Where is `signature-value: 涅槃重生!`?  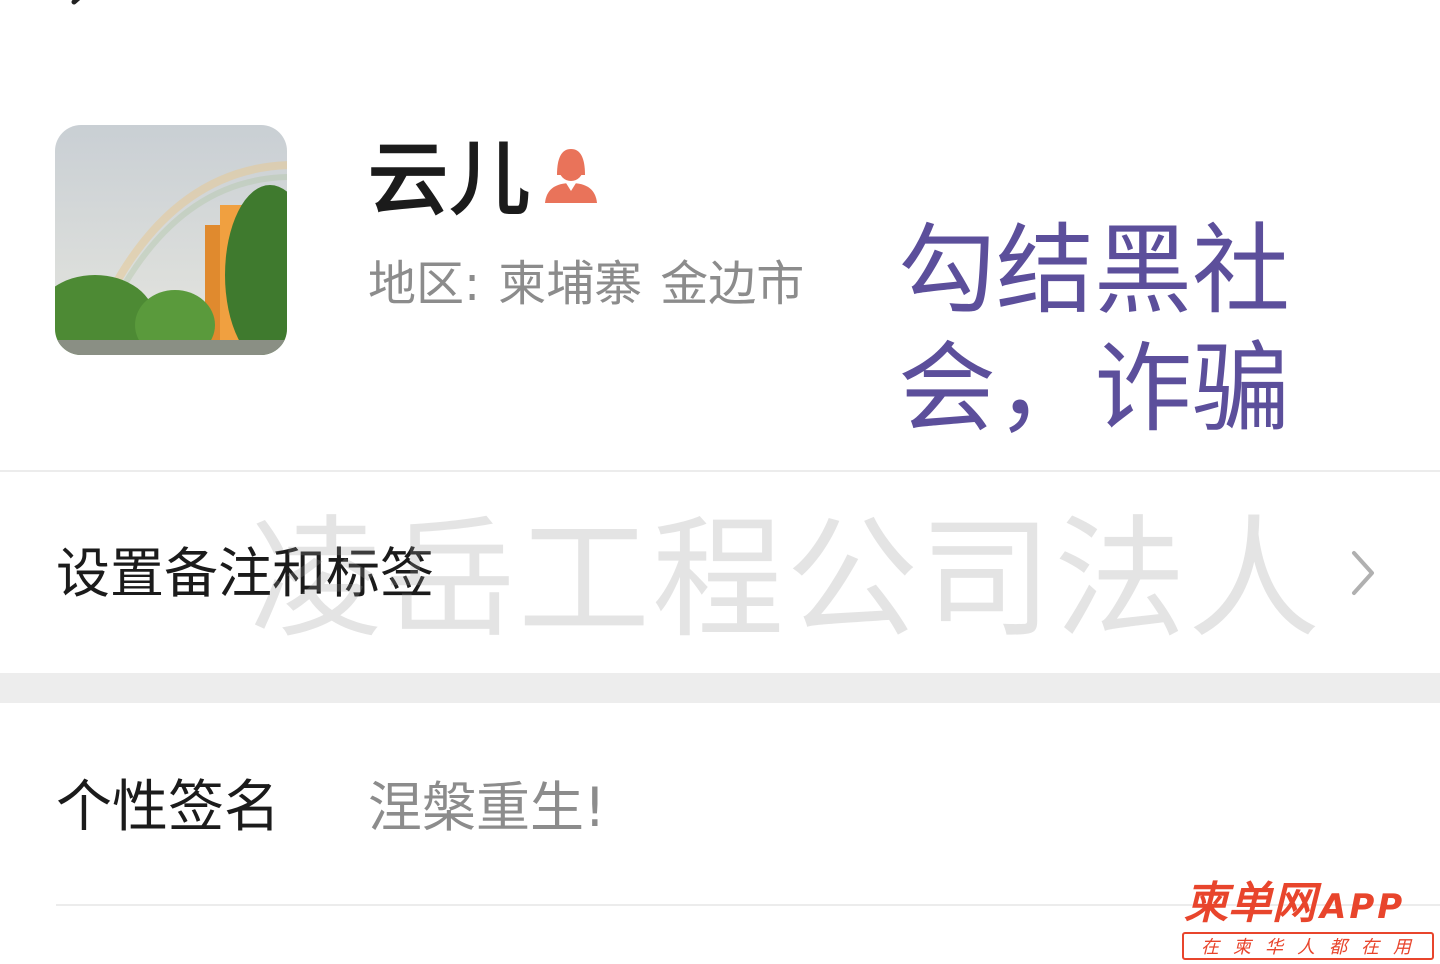
signature-value: 涅槃重生! is located at coordinates (487, 807).